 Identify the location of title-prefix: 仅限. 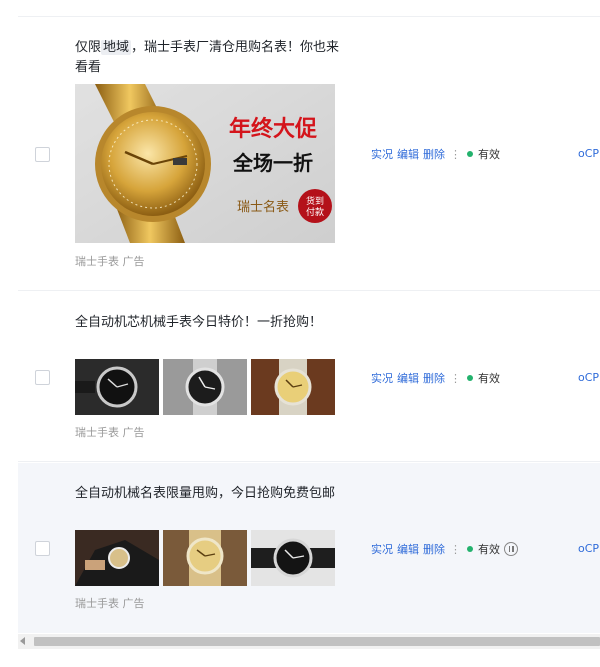
(88, 47).